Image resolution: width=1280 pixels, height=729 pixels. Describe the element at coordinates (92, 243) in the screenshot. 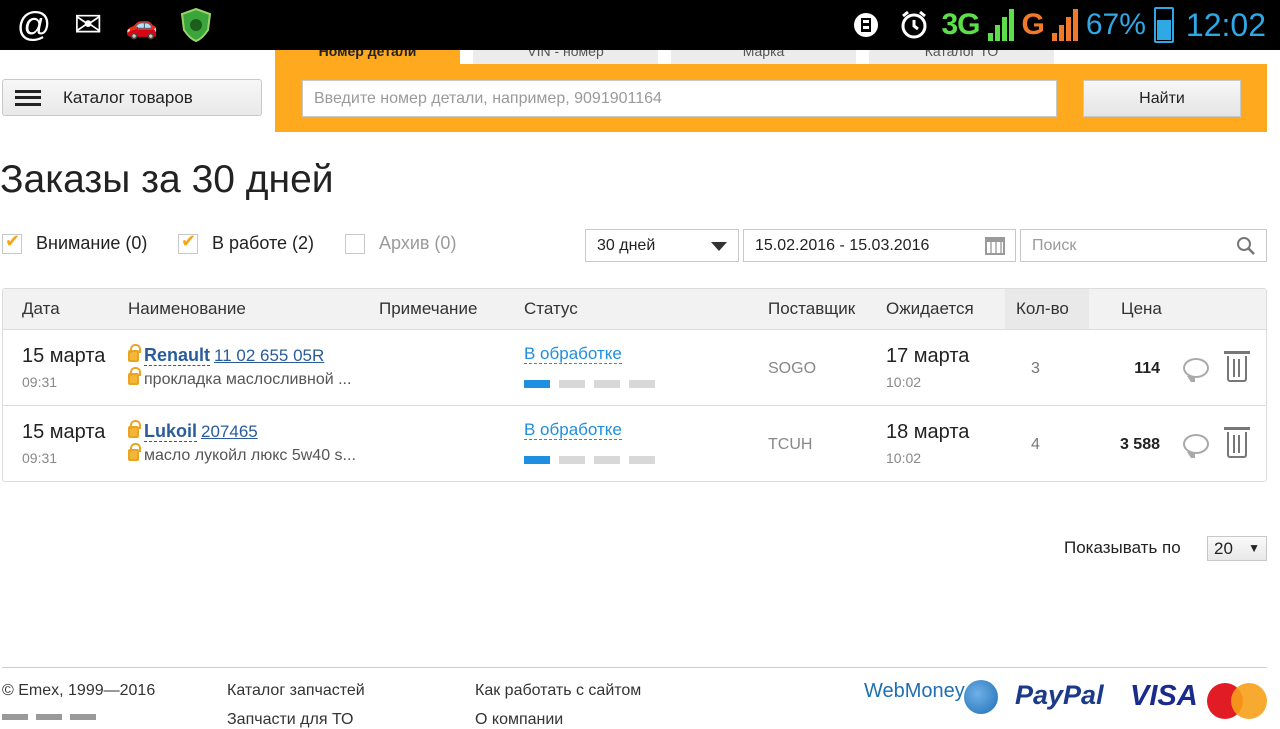

I see `filter-attention-label: Внимание (0)` at that location.